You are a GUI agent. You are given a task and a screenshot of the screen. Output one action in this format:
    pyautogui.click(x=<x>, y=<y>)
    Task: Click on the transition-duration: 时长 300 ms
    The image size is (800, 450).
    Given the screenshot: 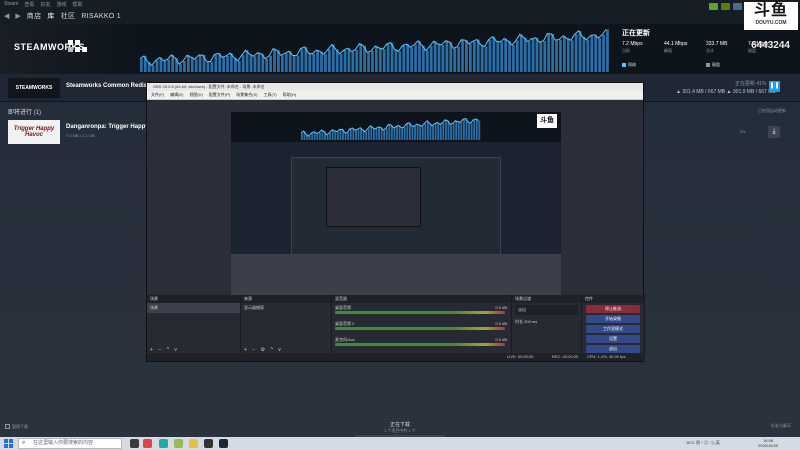 What is the action you would take?
    pyautogui.click(x=546, y=322)
    